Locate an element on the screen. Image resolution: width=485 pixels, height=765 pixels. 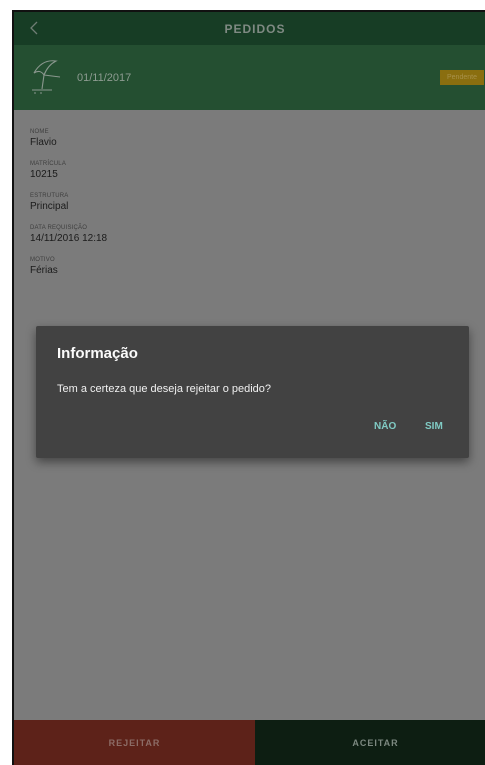
field-value: 14/11/2016 12:18 is located at coordinates (69, 238).